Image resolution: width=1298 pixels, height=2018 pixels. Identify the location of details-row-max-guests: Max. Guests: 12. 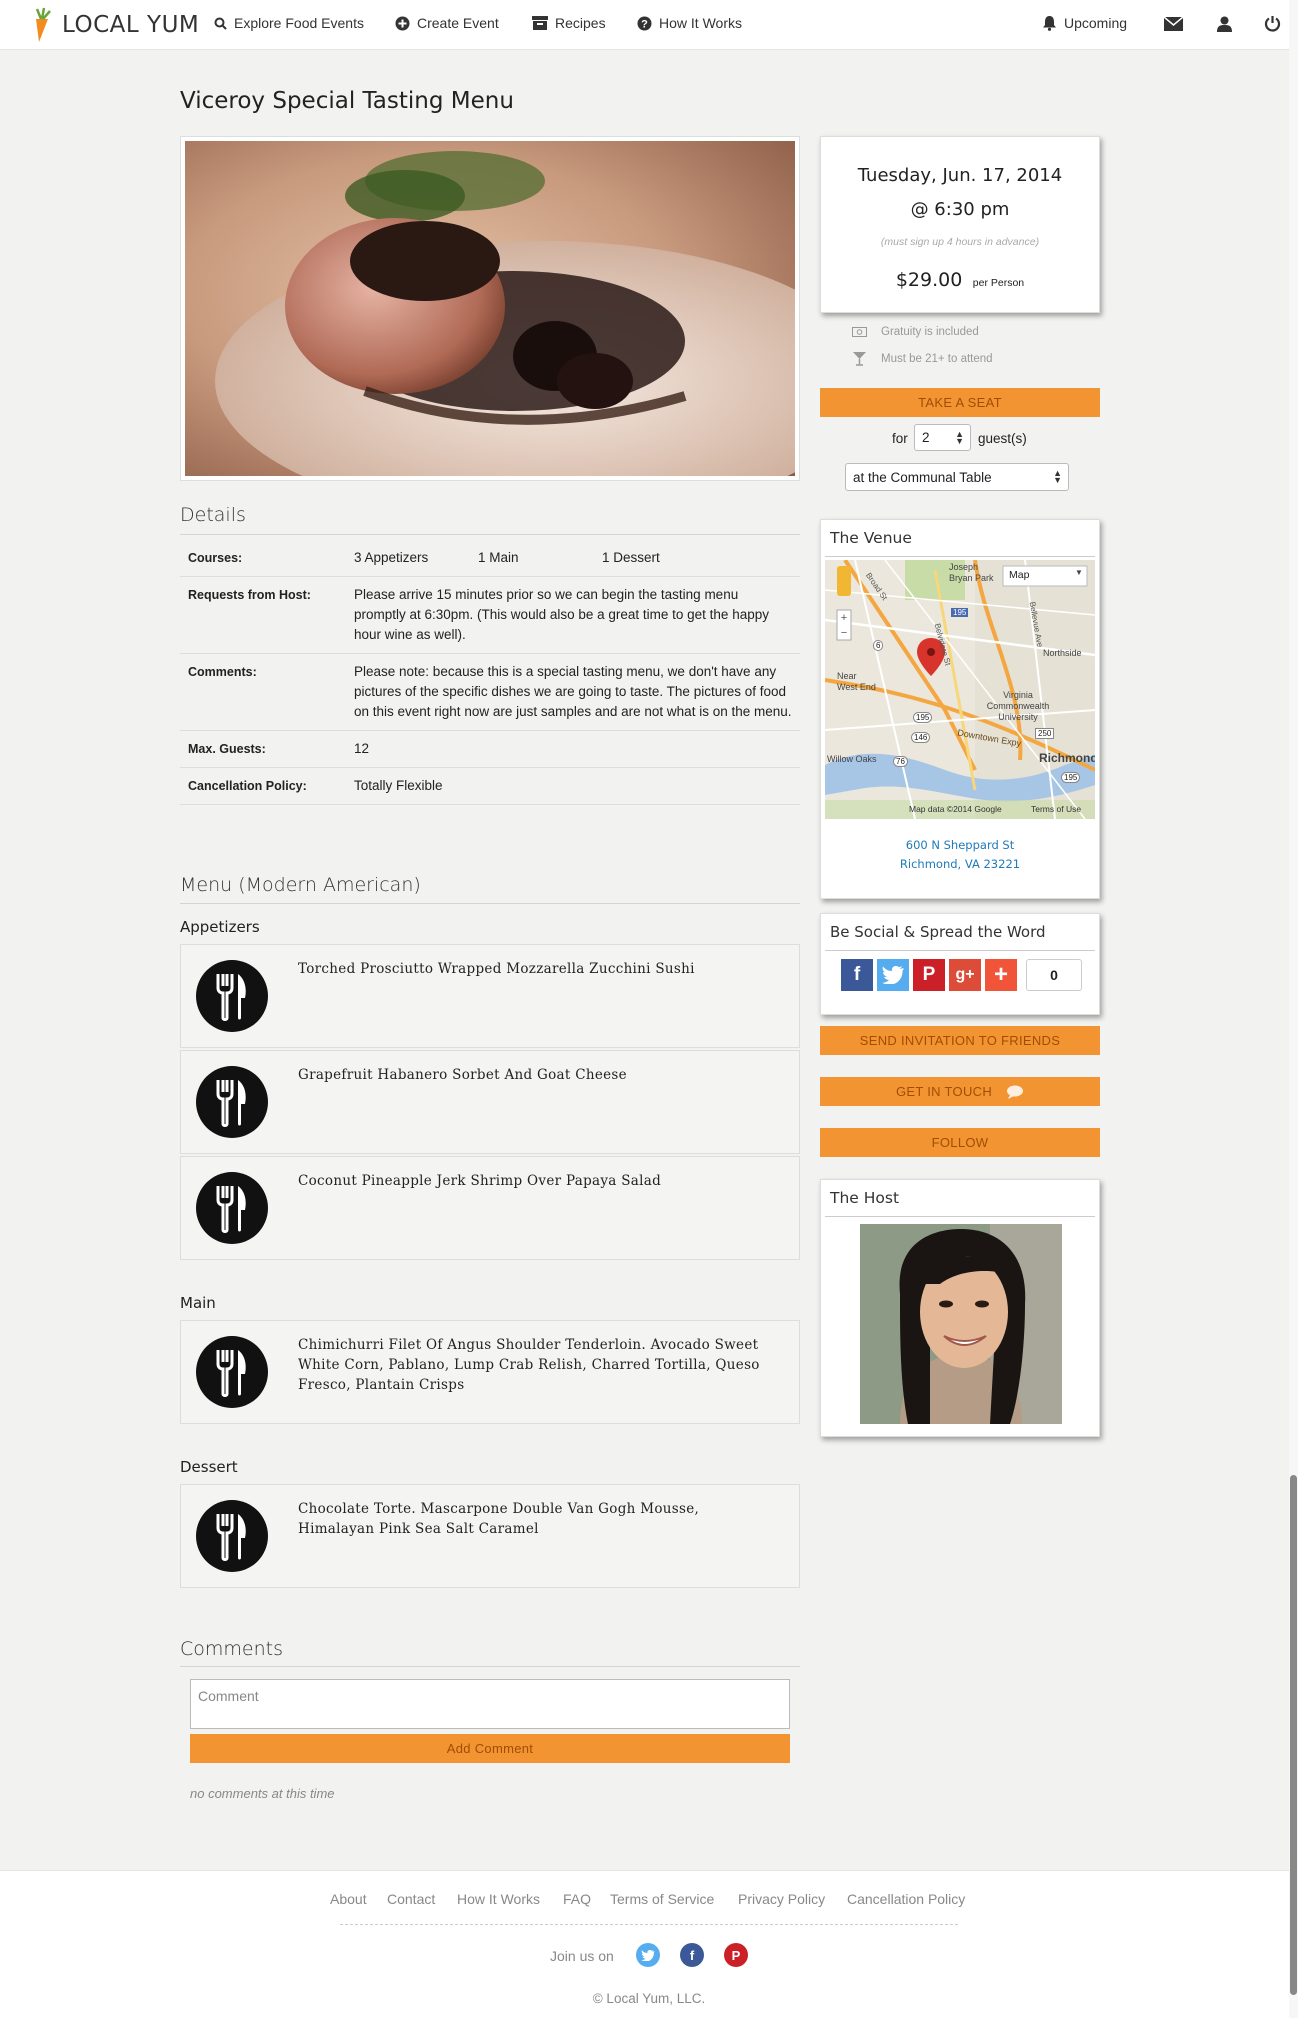
(490, 749).